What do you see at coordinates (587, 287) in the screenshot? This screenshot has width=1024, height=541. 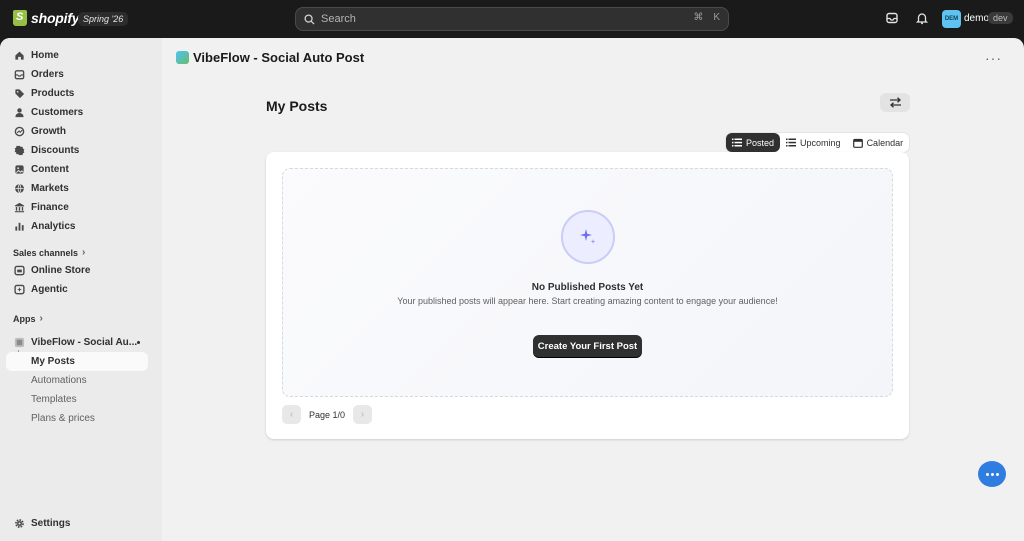 I see `empty-state-title: No Published Posts Yet` at bounding box center [587, 287].